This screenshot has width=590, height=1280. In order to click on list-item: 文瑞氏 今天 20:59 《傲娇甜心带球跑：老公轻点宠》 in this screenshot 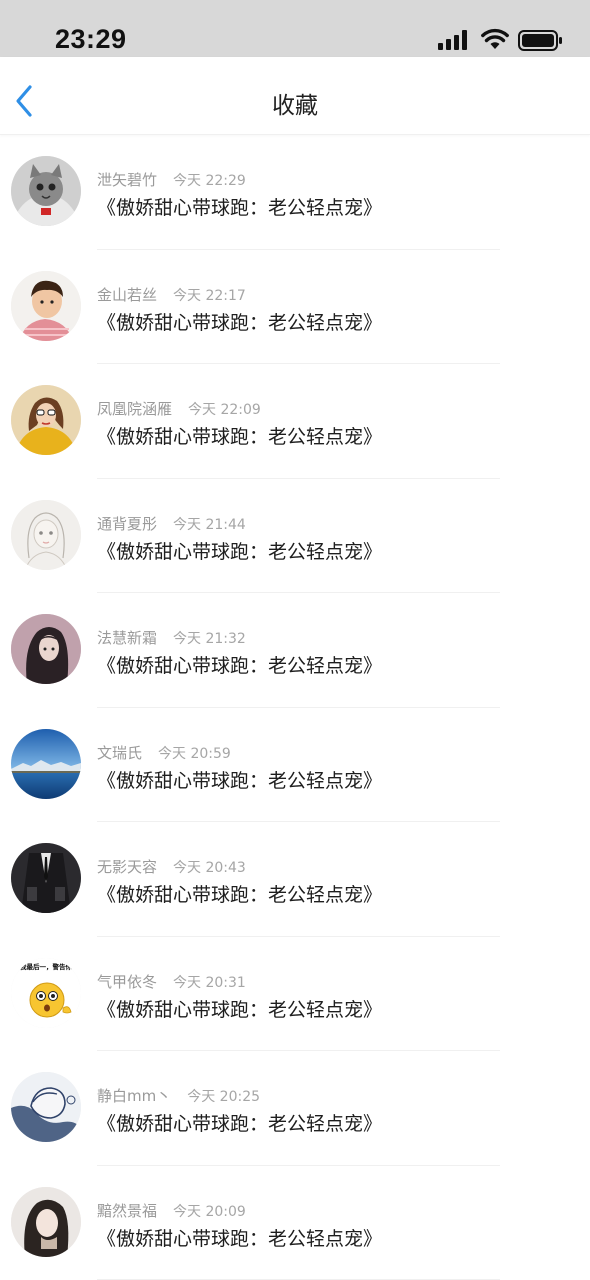, I will do `click(295, 765)`.